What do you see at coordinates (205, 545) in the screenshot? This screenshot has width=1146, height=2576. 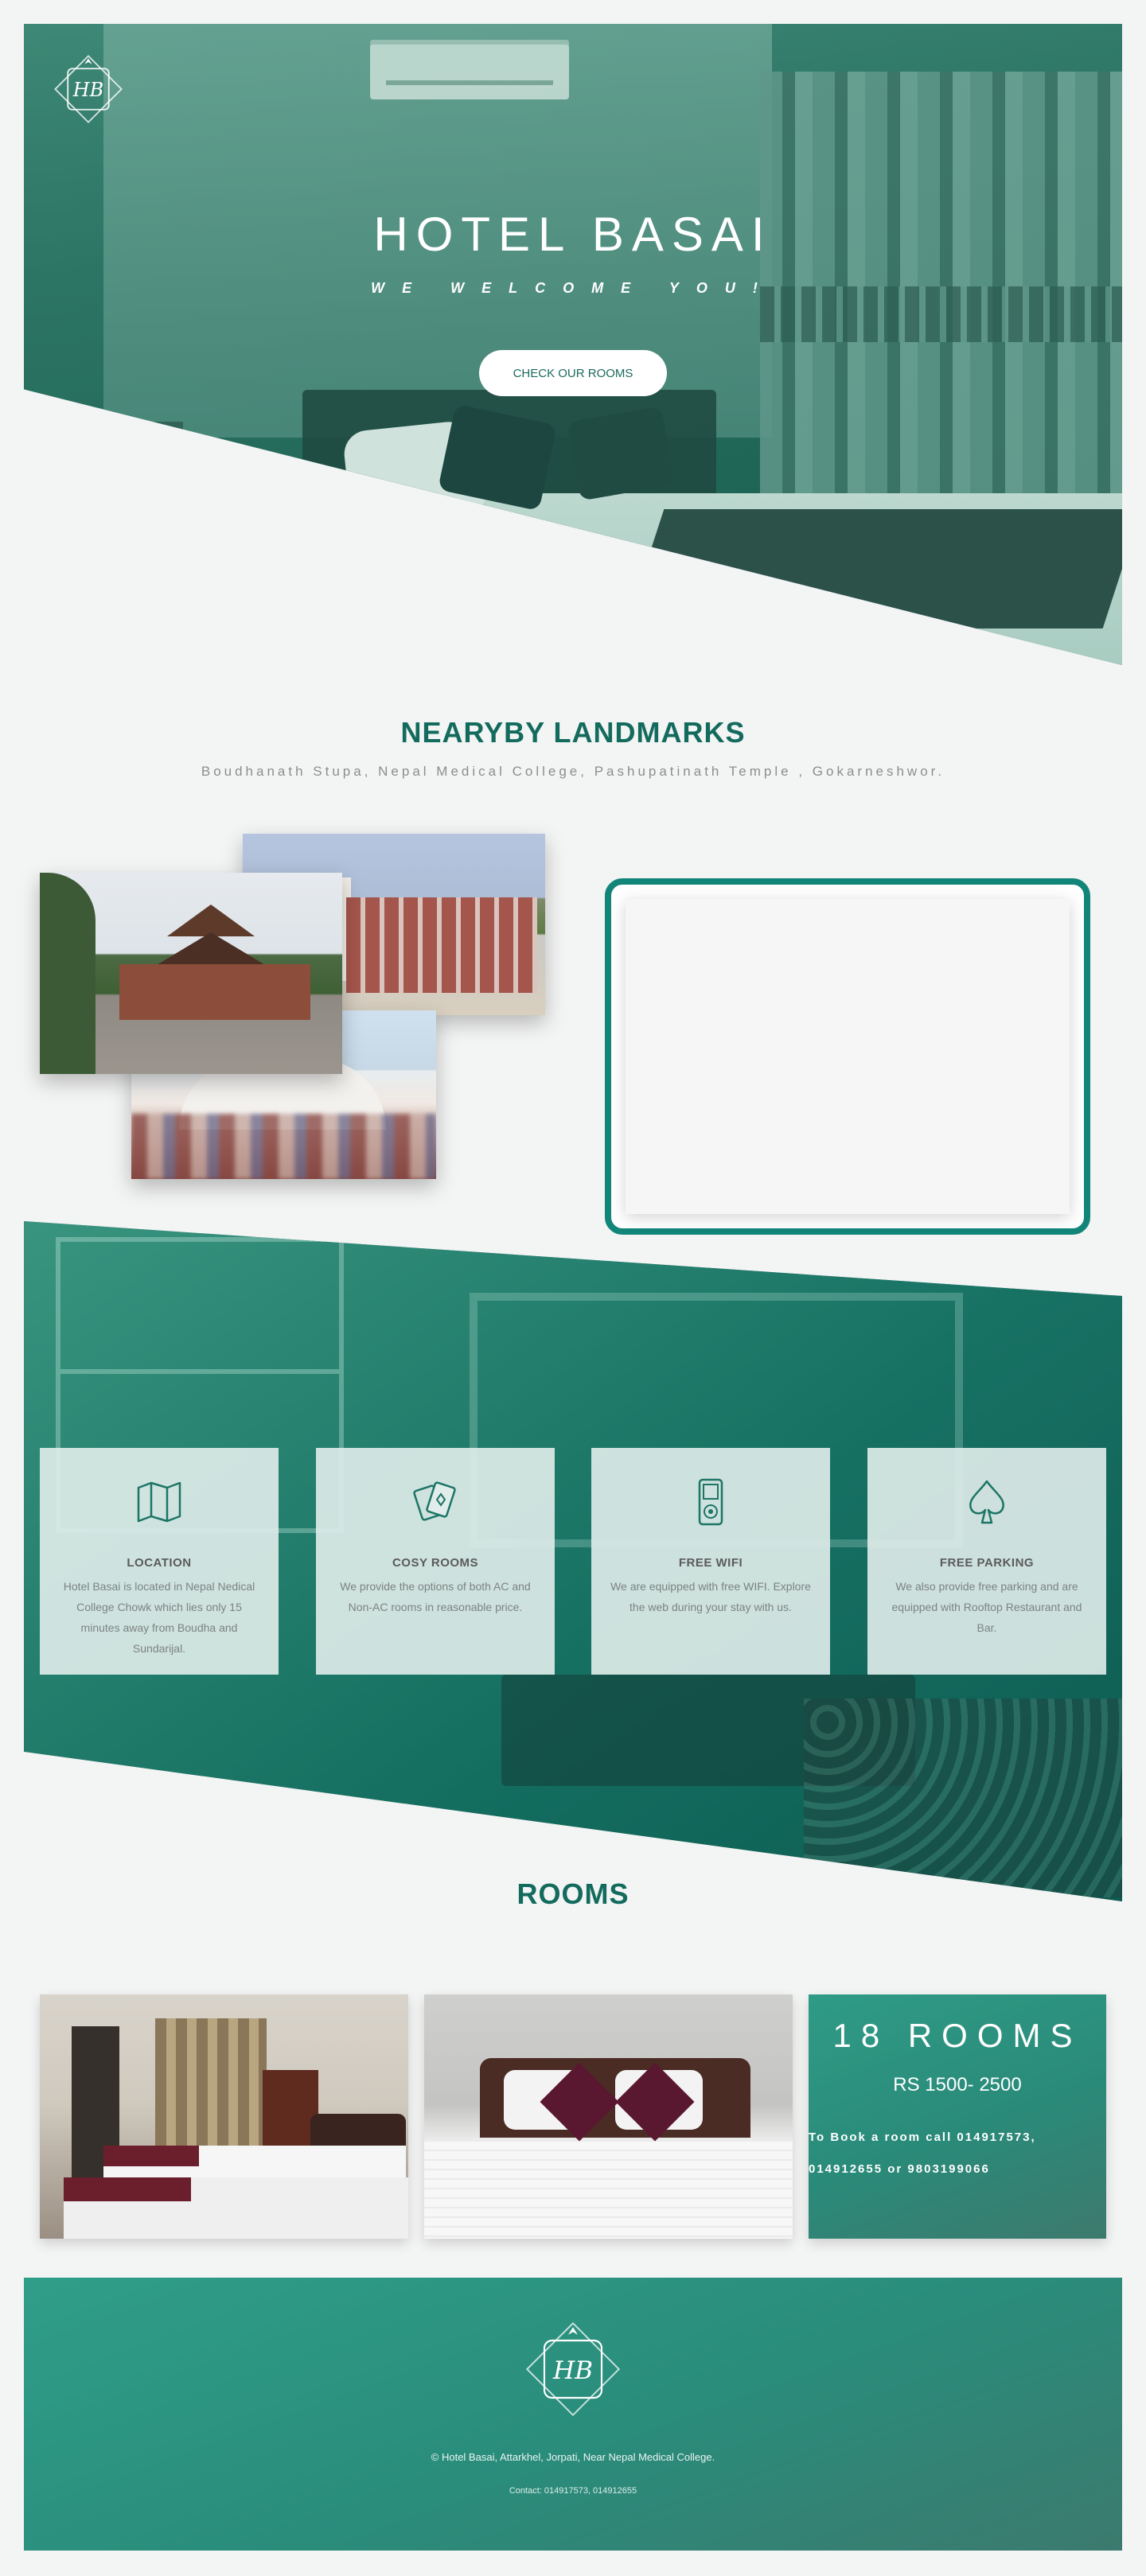 I see `hero-bottle-image` at bounding box center [205, 545].